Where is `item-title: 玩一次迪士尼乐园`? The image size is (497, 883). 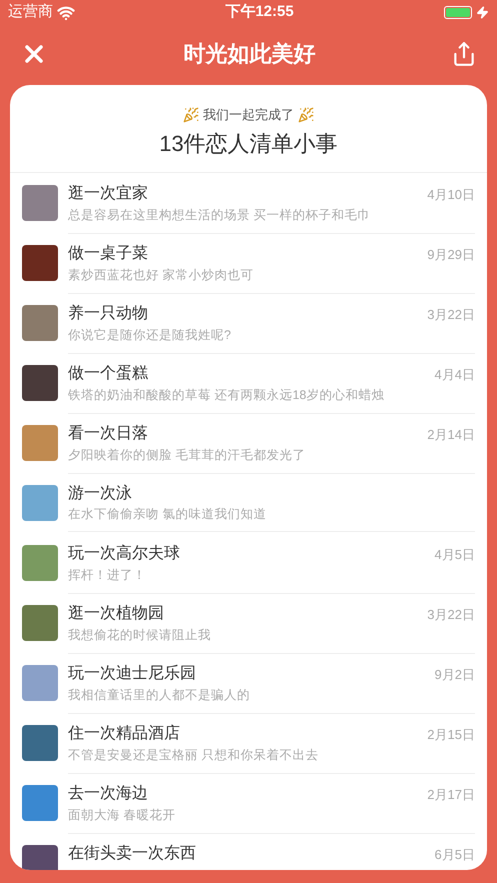 item-title: 玩一次迪士尼乐园 is located at coordinates (132, 672).